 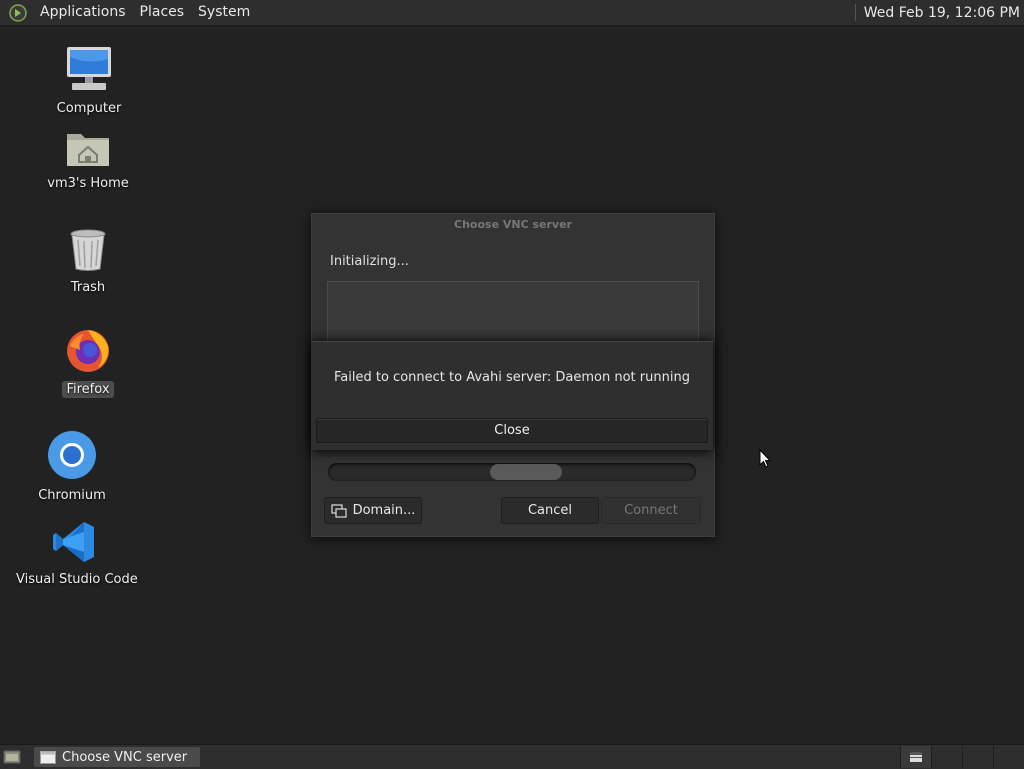 I want to click on window-icon, so click(x=48, y=757).